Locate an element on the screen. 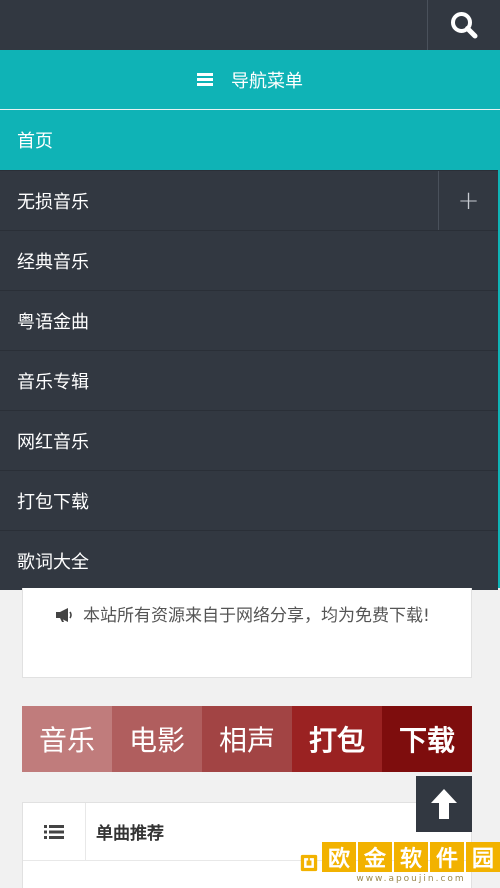 This screenshot has height=888, width=500. arrow-up-icon is located at coordinates (444, 804).